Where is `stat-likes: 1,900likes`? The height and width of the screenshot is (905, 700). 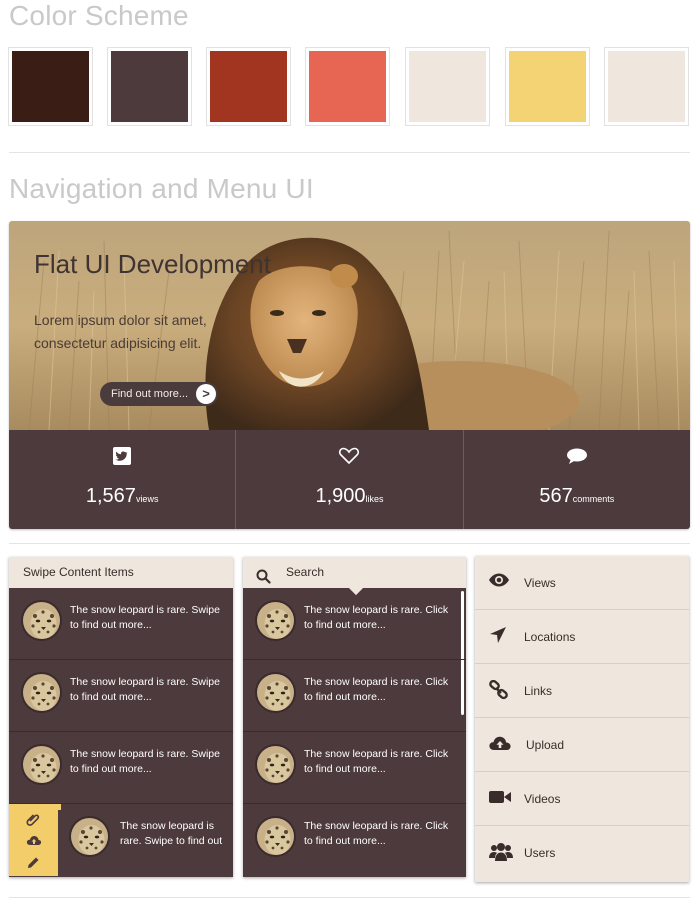
stat-likes: 1,900likes is located at coordinates (350, 479).